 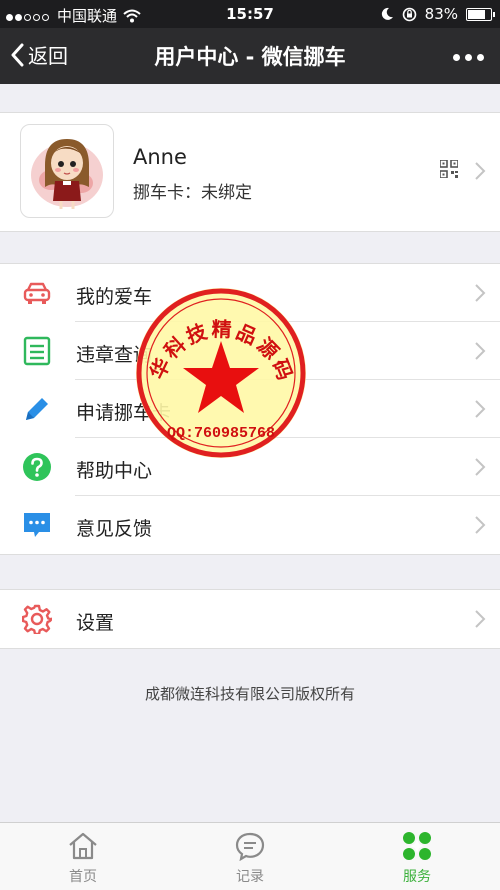 I want to click on rotation-lock-icon, so click(x=409, y=14).